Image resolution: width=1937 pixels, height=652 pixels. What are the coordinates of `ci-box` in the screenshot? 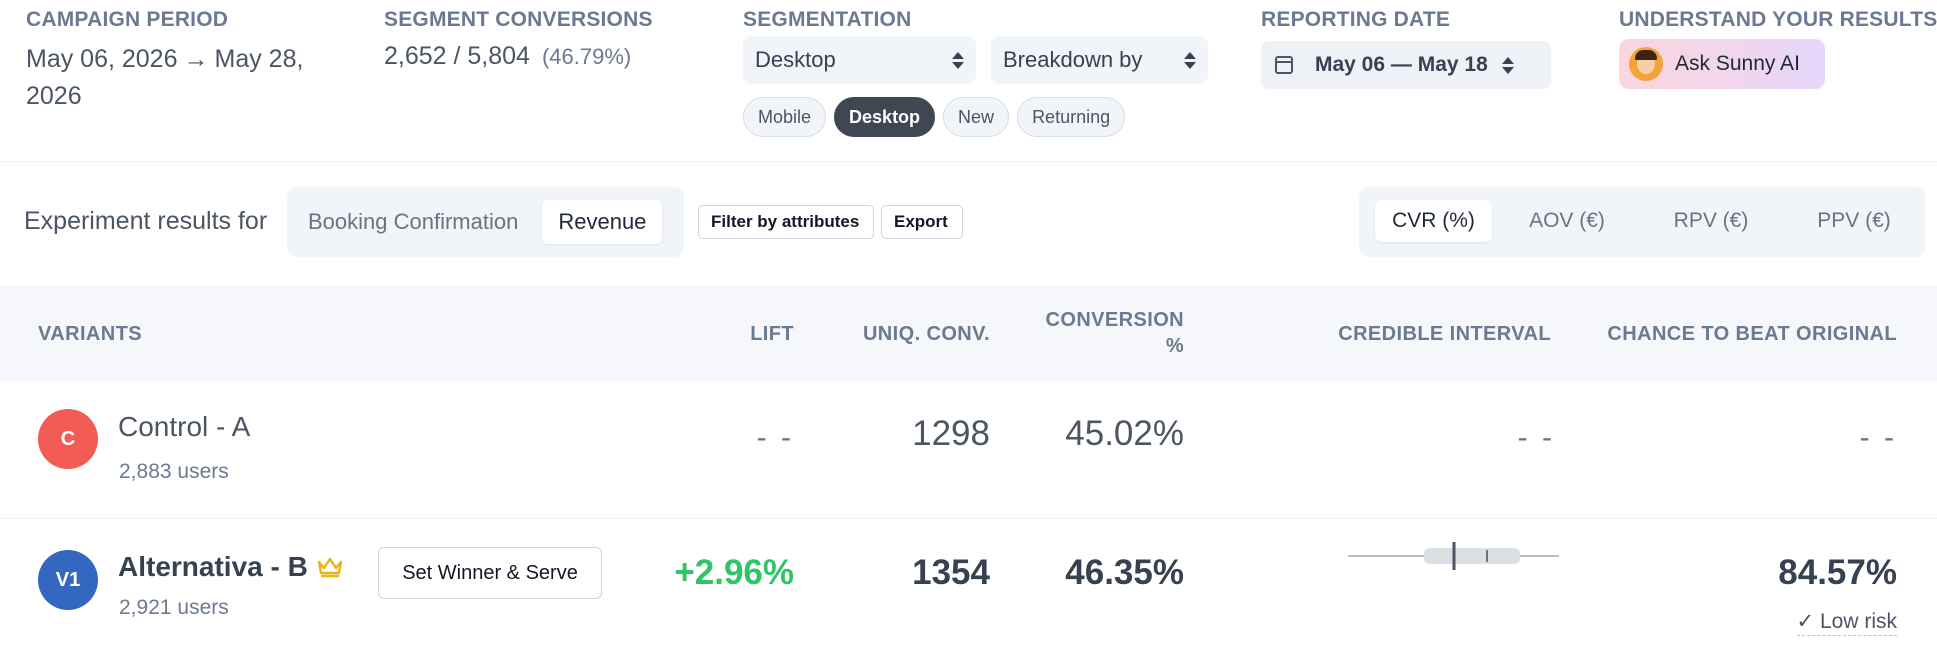 It's located at (1472, 556).